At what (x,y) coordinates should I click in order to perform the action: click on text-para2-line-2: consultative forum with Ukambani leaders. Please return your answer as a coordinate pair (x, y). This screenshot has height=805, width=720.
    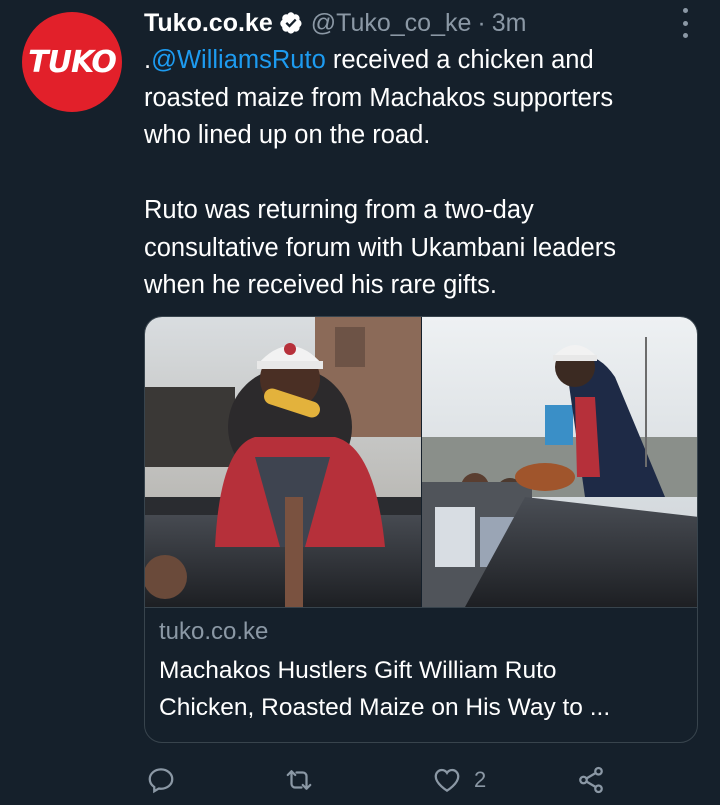
    Looking at the image, I should click on (380, 247).